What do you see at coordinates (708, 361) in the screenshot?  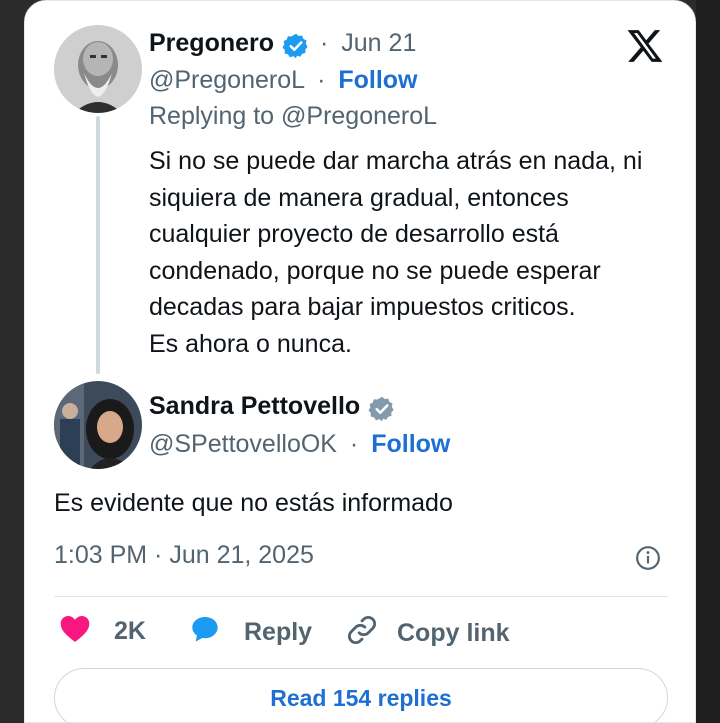 I see `right-backdrop` at bounding box center [708, 361].